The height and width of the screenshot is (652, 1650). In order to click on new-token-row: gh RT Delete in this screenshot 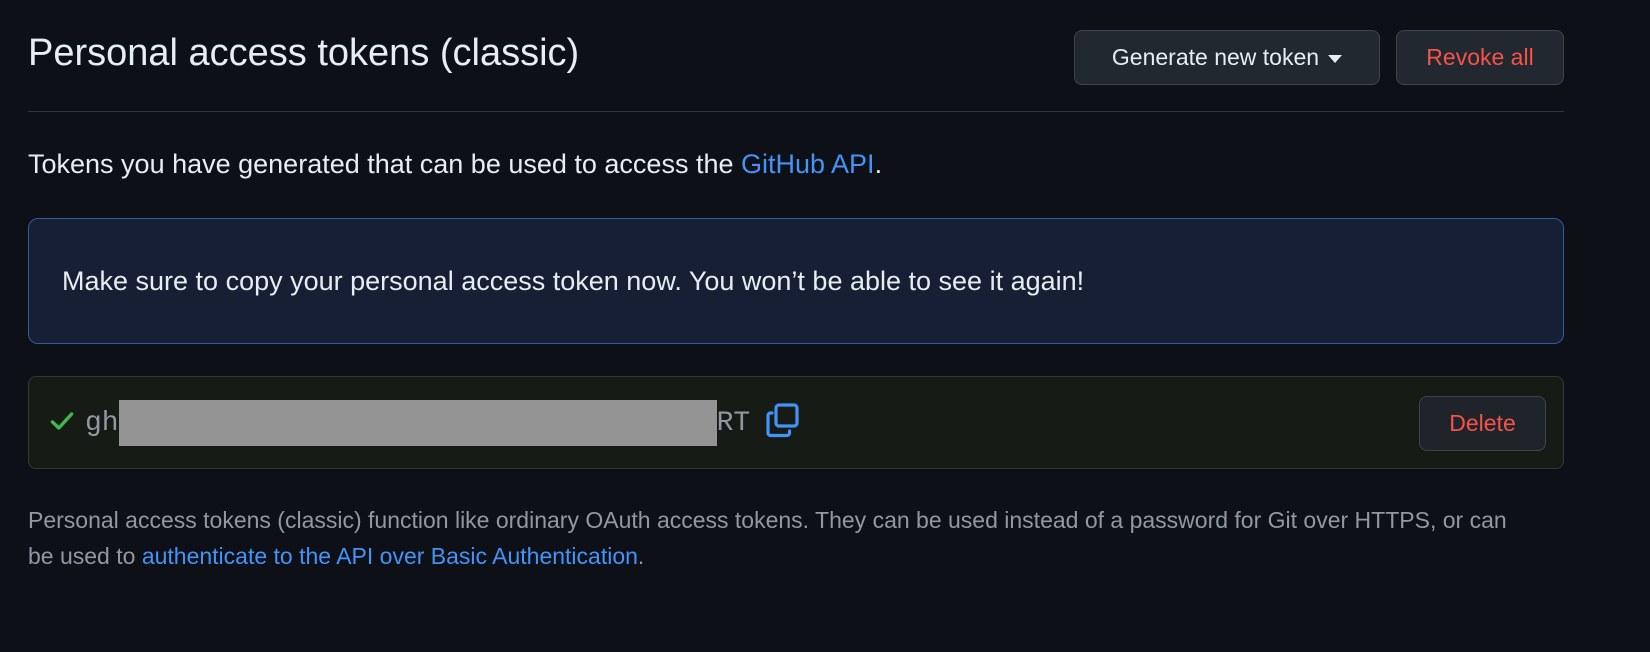, I will do `click(796, 422)`.